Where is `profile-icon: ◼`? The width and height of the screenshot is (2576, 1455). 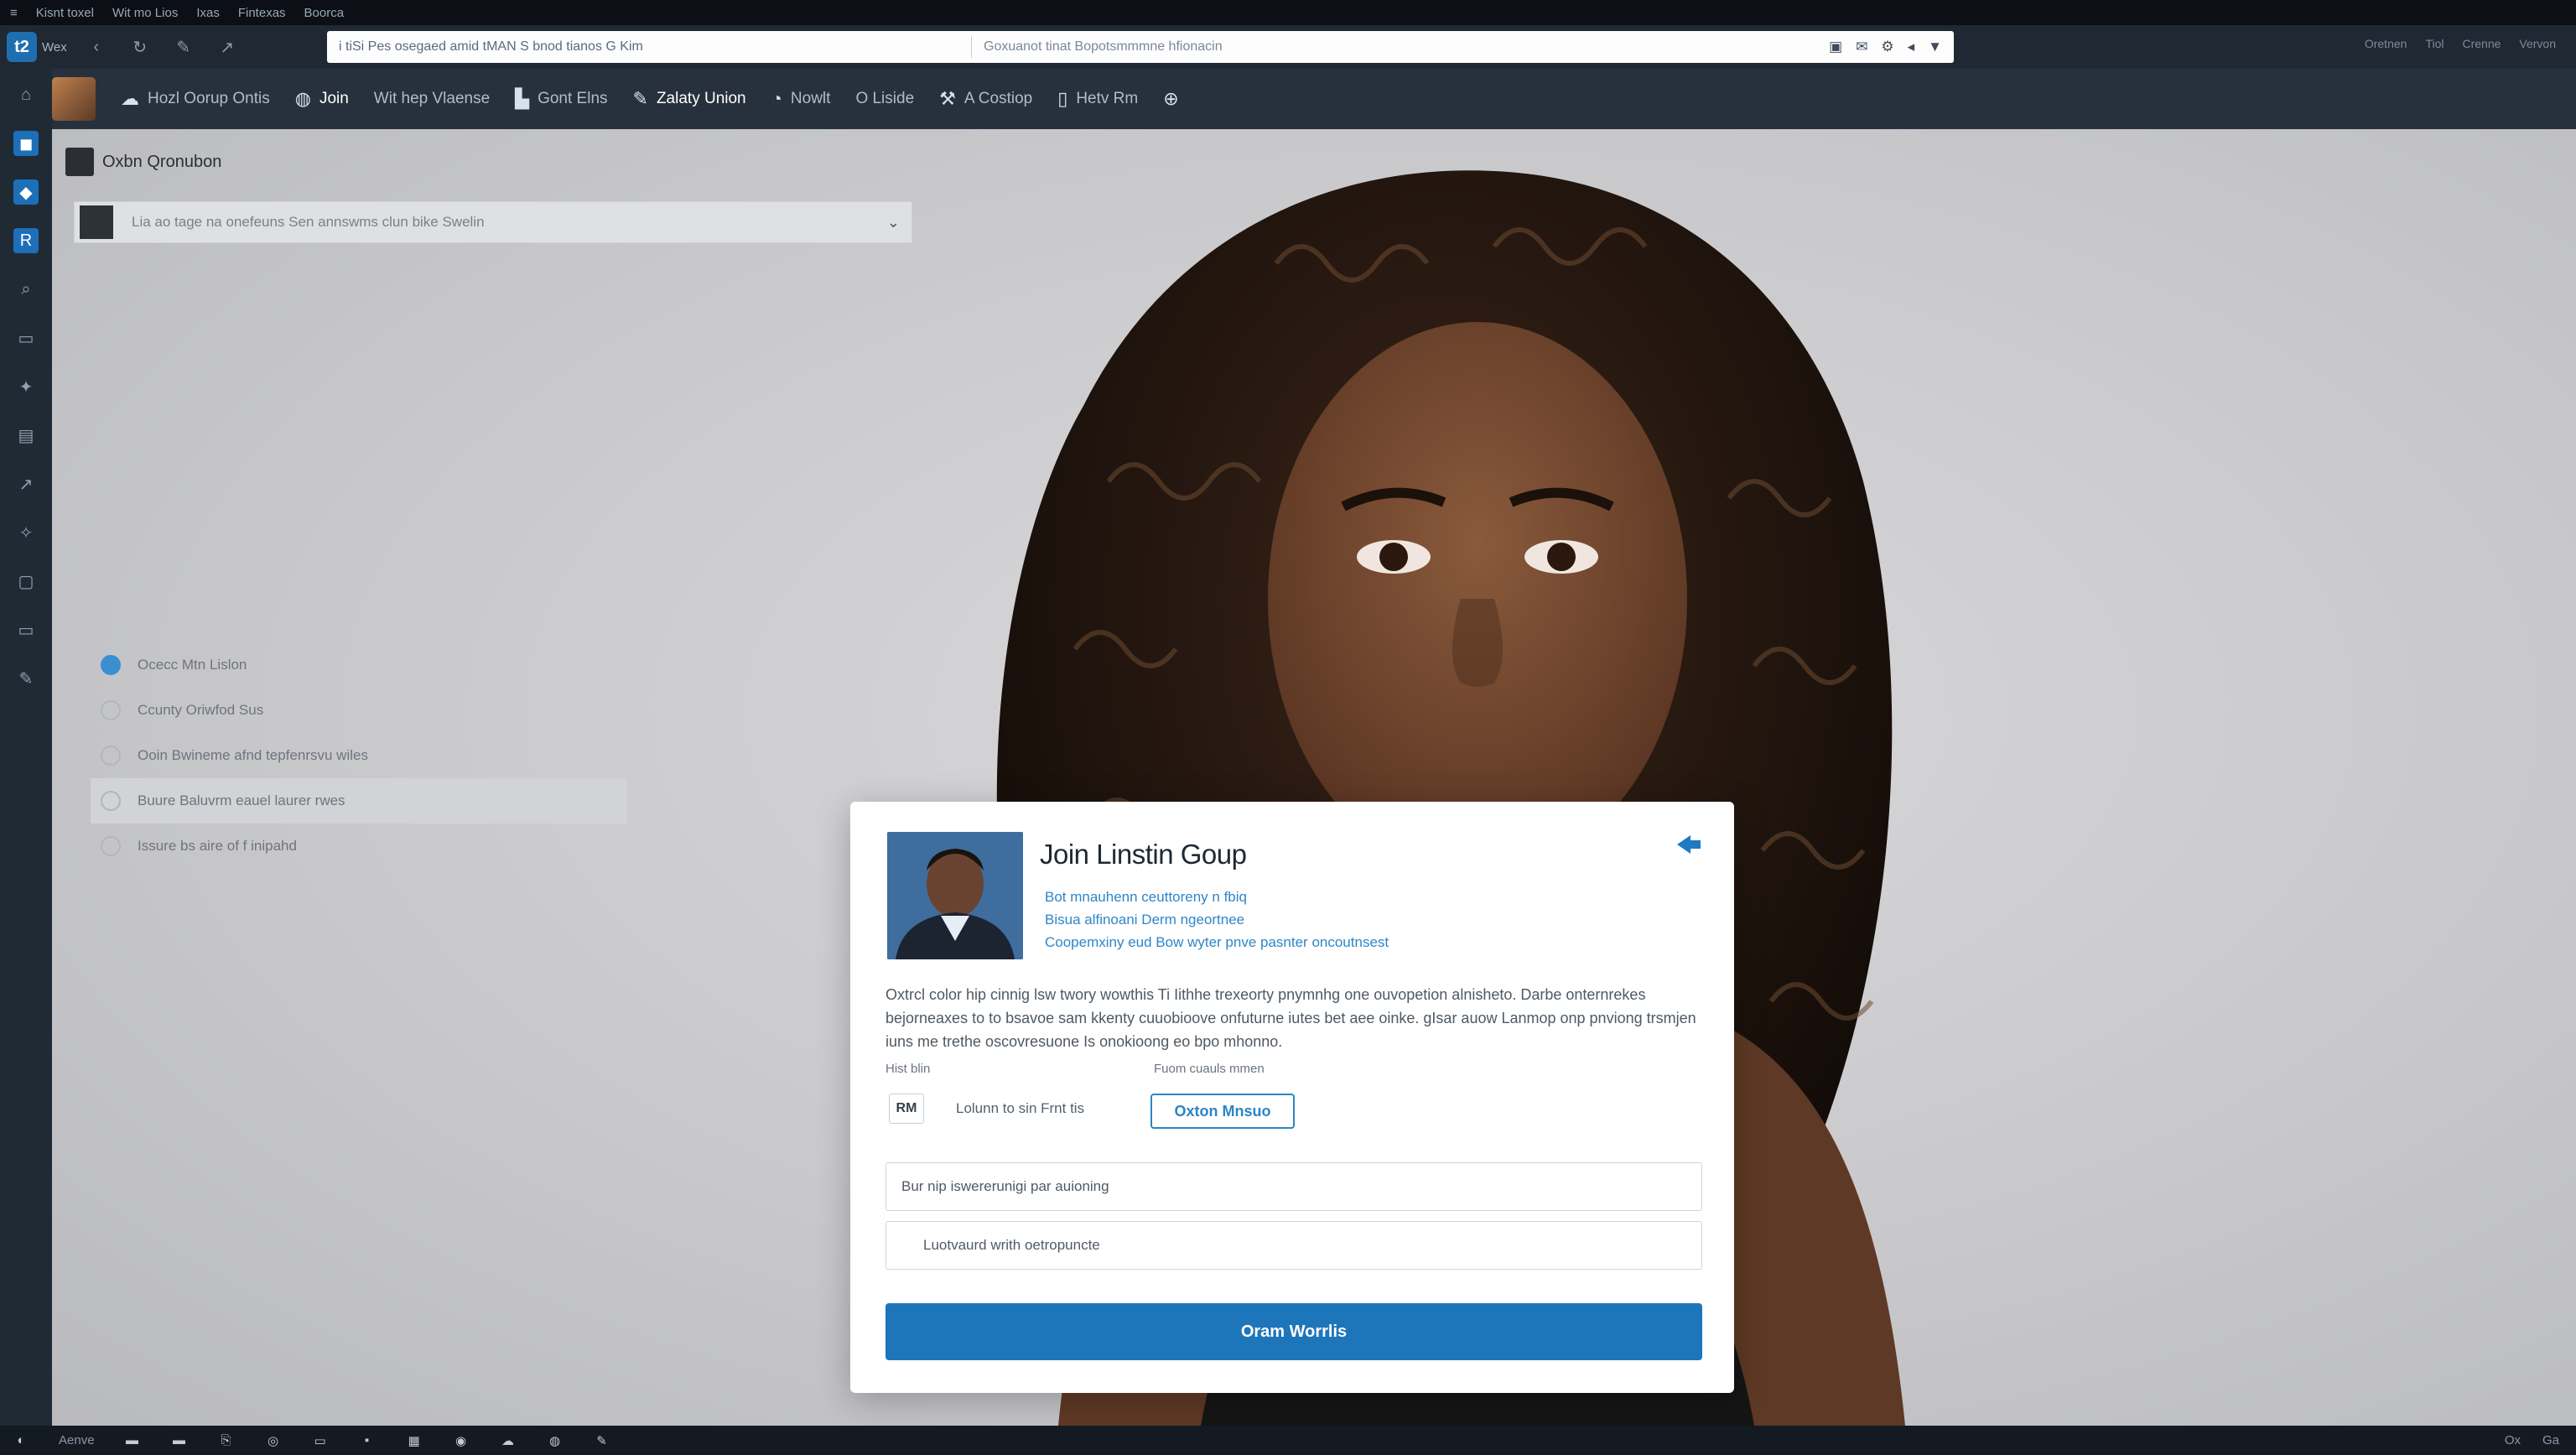 profile-icon: ◼ is located at coordinates (26, 143).